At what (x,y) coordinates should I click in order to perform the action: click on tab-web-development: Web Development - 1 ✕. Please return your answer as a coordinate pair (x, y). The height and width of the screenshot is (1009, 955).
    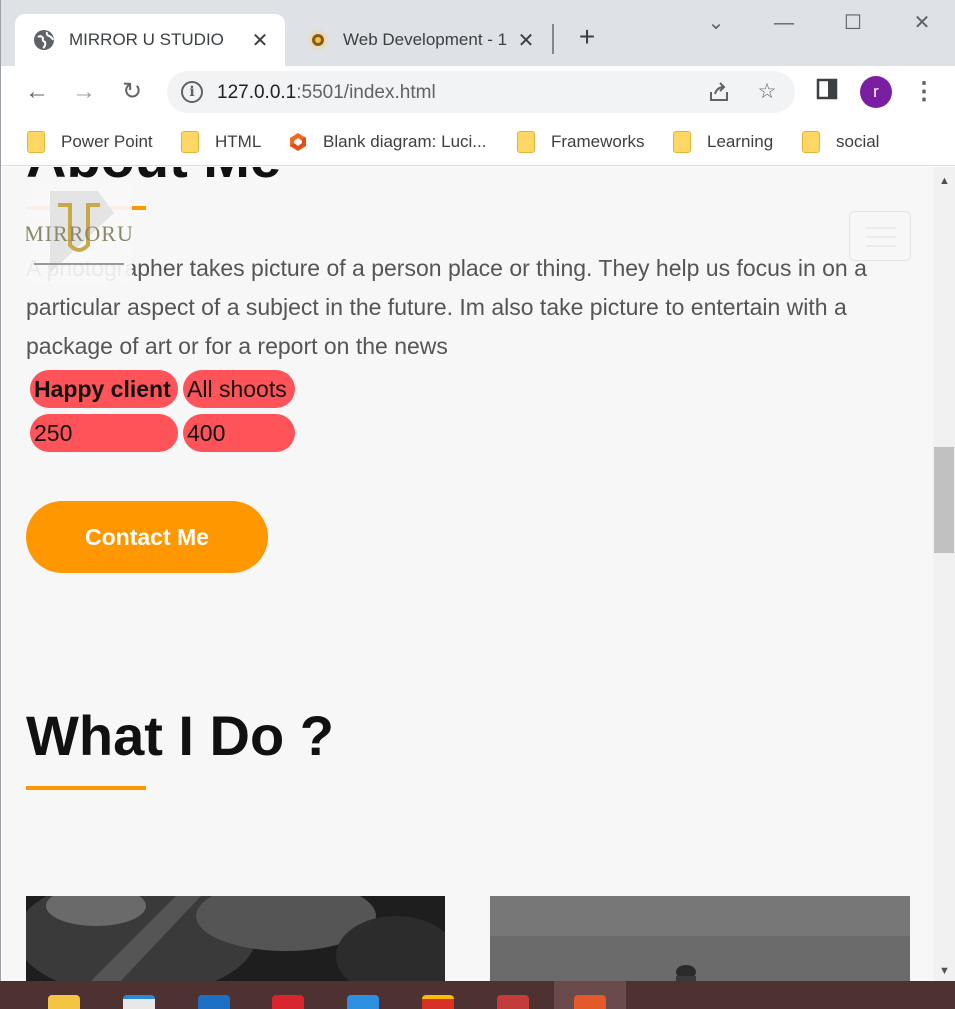
    Looking at the image, I should click on (420, 40).